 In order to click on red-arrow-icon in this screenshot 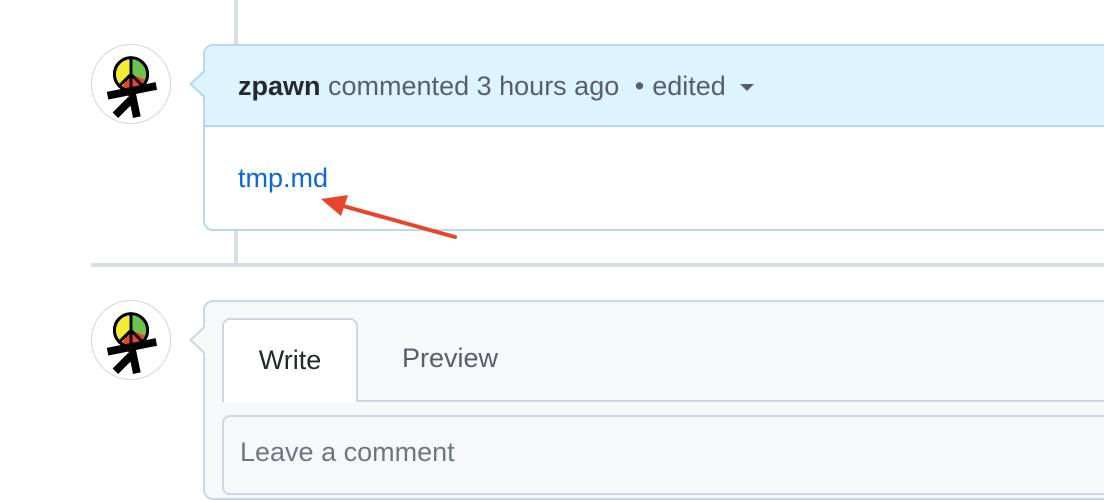, I will do `click(389, 217)`.